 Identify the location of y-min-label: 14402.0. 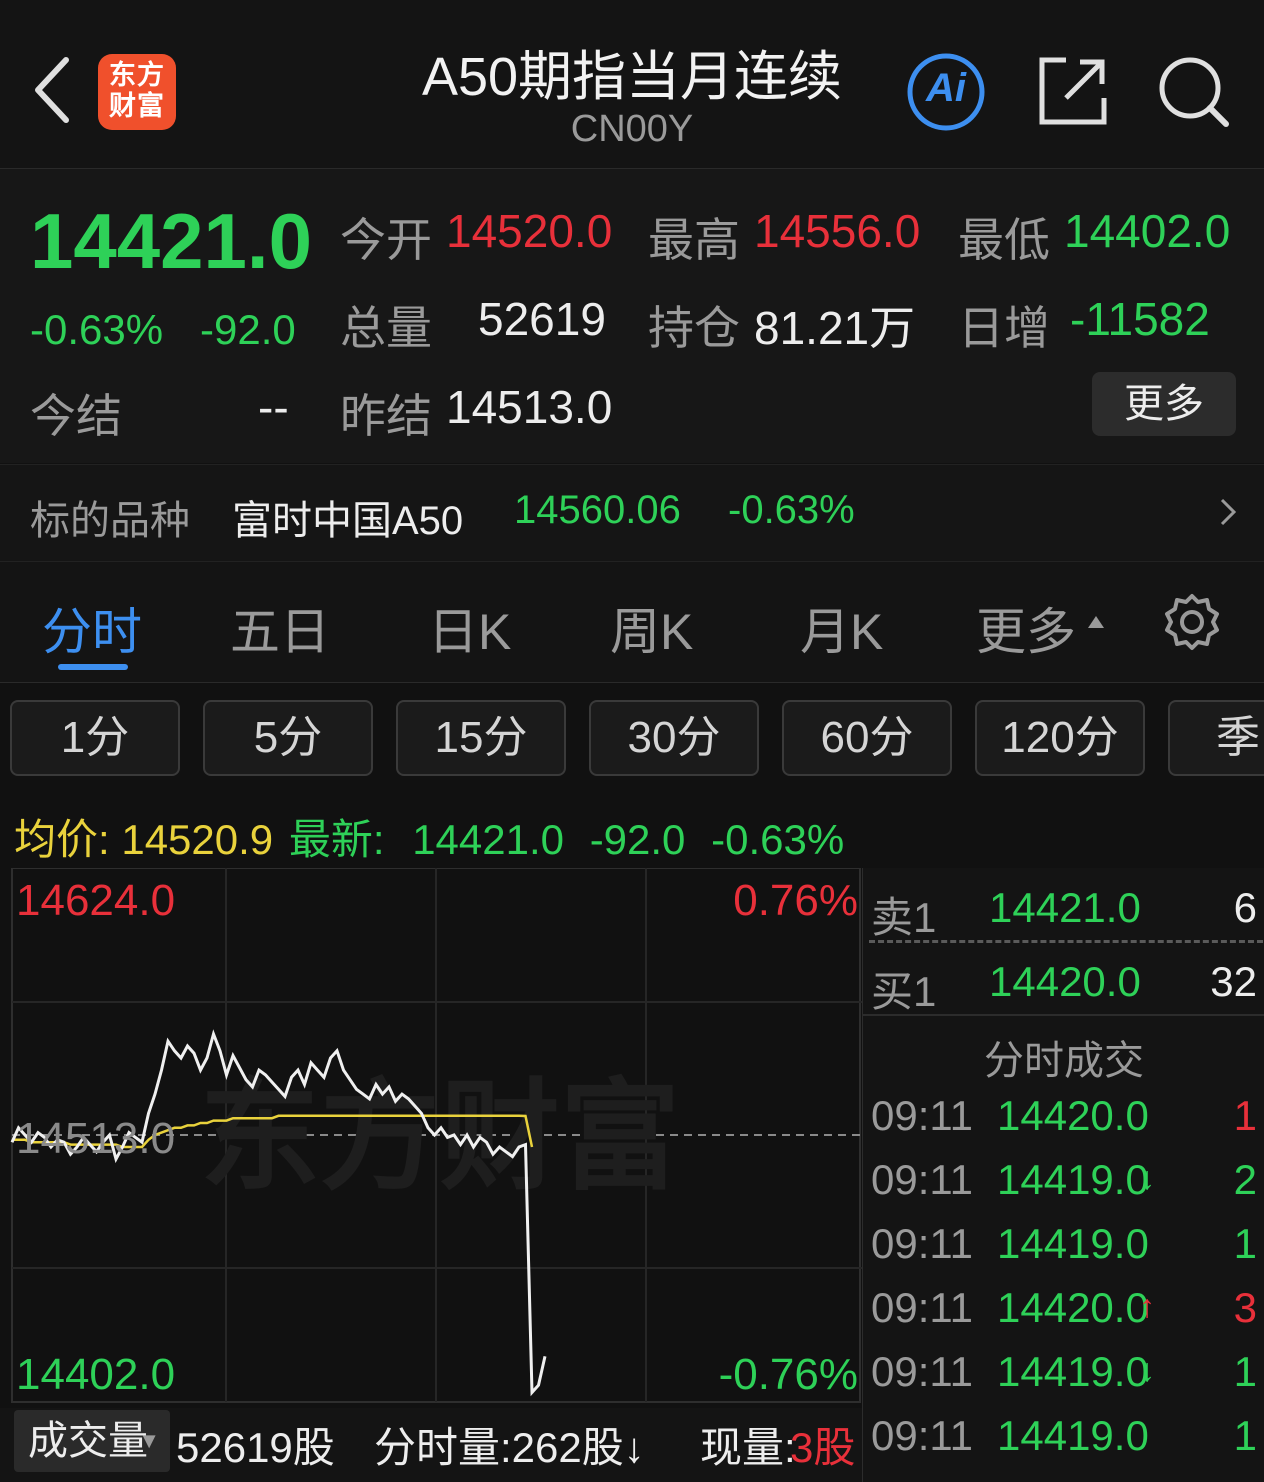
(96, 1374).